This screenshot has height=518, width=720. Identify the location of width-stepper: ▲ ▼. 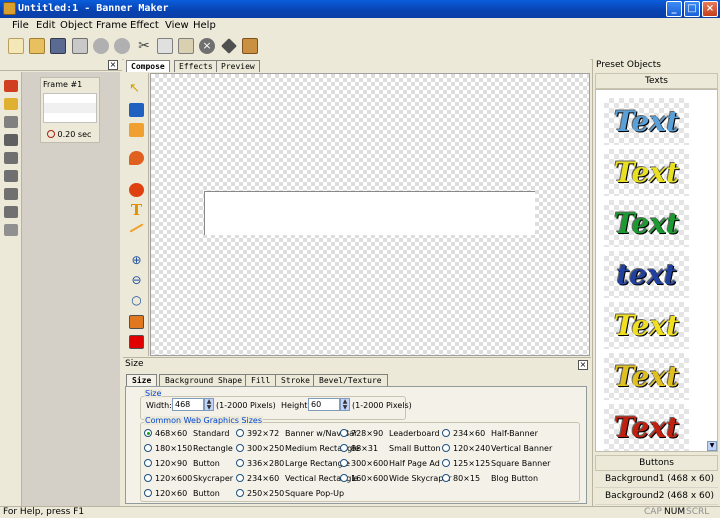
(209, 404).